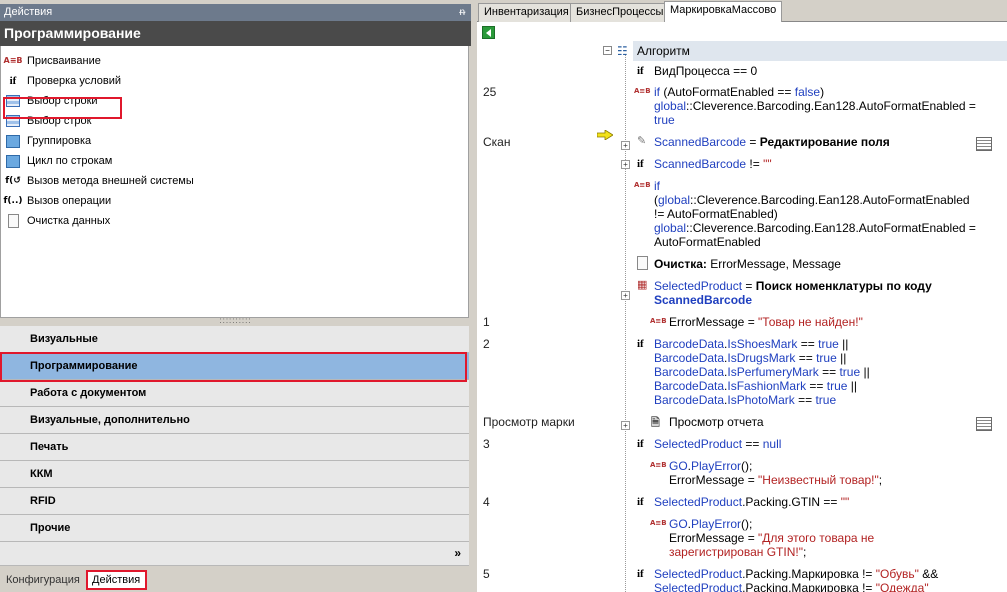 The height and width of the screenshot is (592, 1007). I want to click on category-more: », so click(234, 554).